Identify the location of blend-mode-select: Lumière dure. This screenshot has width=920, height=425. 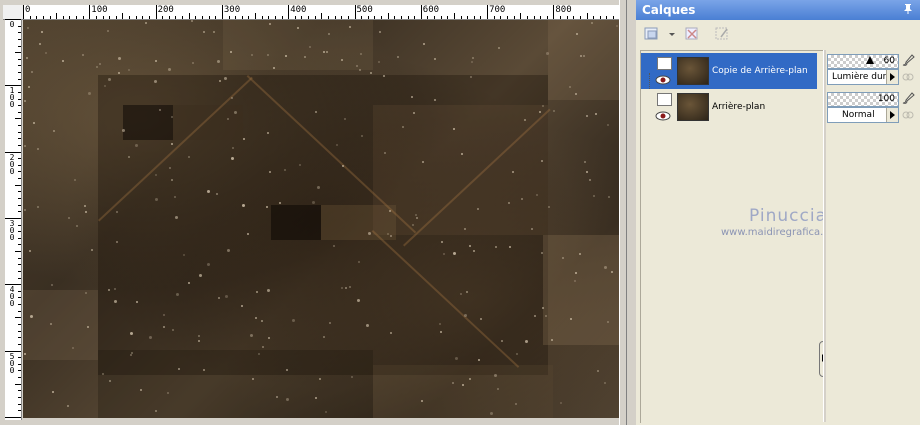
(863, 77).